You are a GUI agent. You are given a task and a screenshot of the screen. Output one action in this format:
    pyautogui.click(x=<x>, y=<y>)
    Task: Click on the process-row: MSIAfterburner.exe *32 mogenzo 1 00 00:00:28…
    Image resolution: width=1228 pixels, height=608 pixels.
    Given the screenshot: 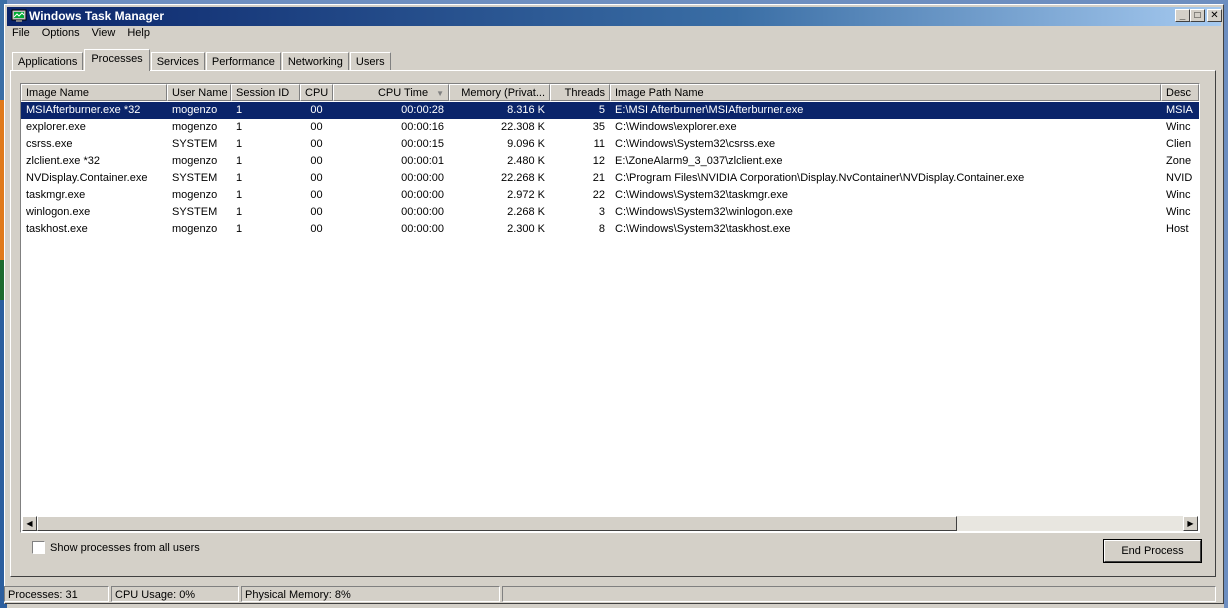 What is the action you would take?
    pyautogui.click(x=610, y=110)
    